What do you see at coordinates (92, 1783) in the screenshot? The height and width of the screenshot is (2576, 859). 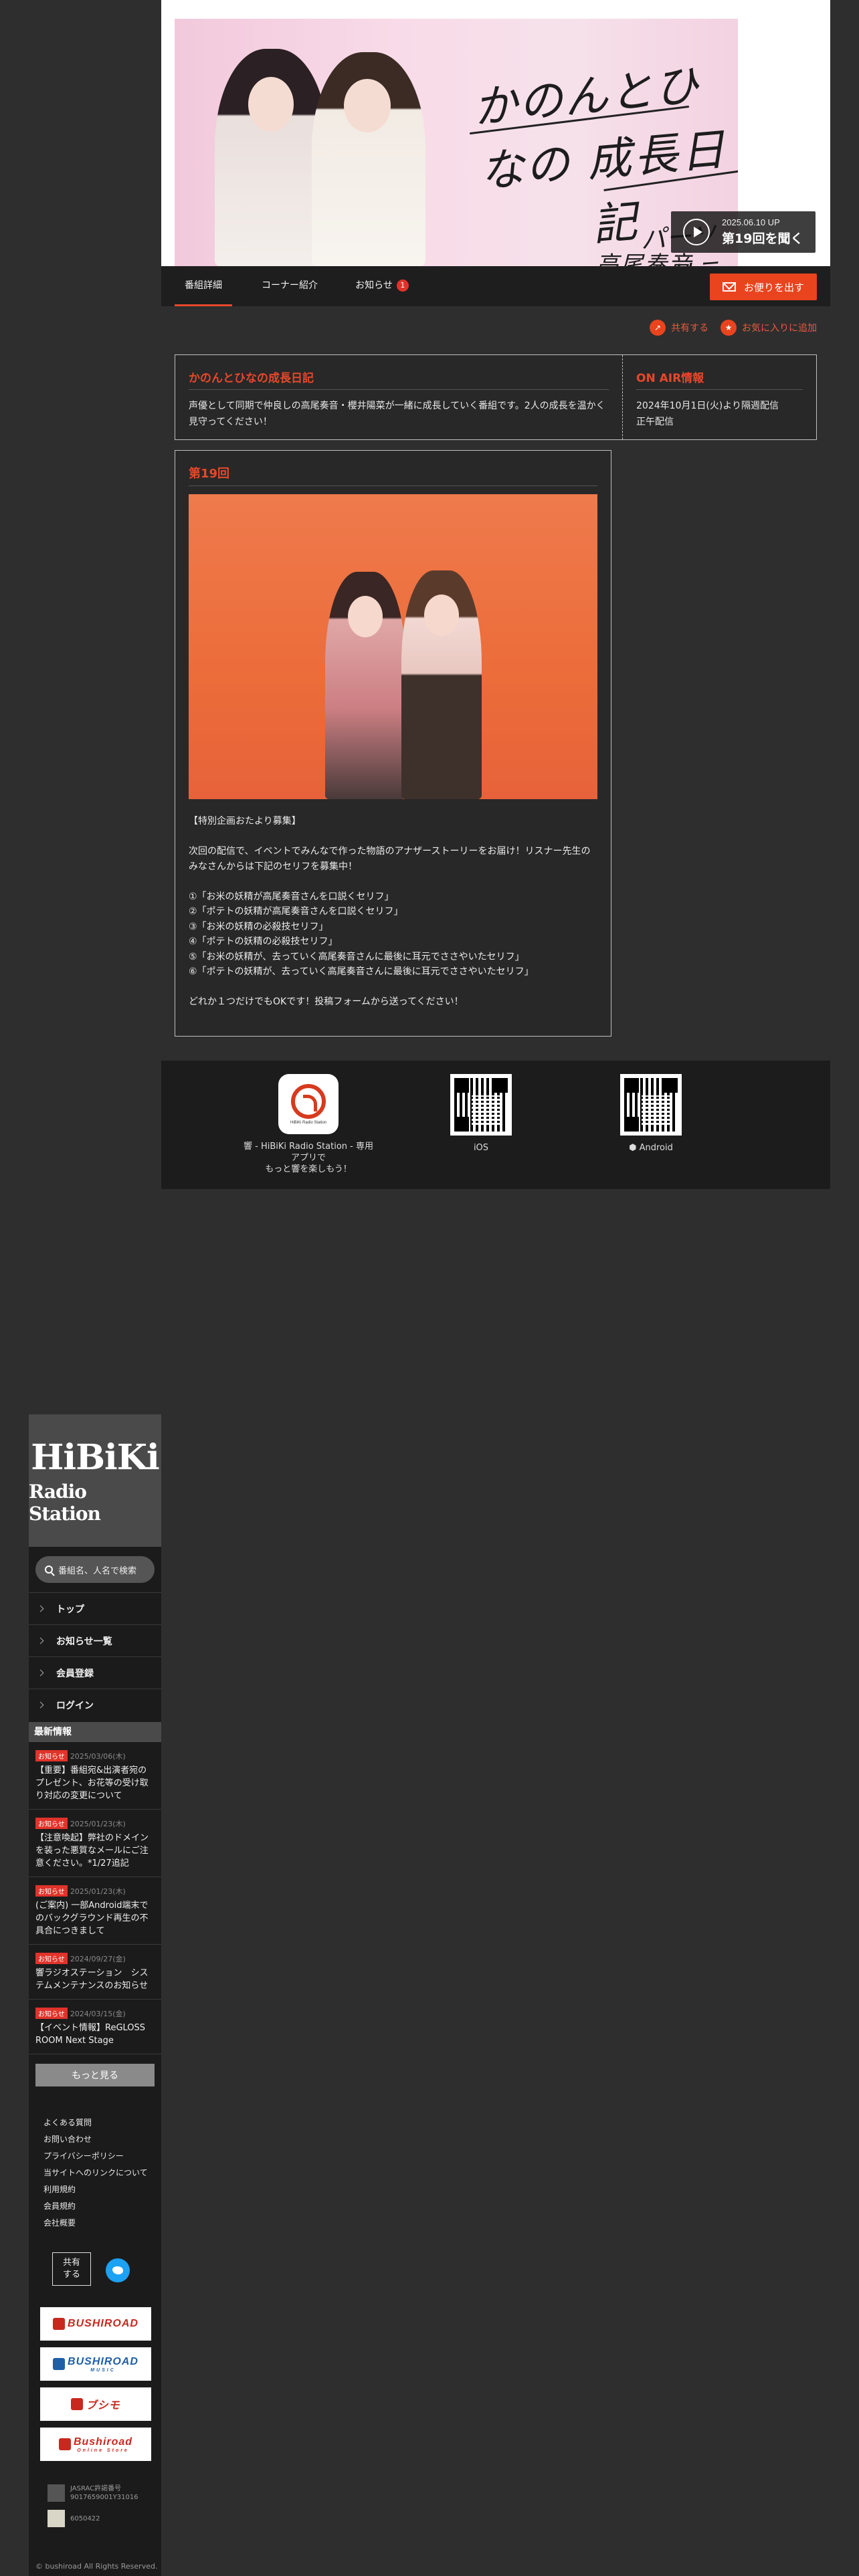 I see `news-text: 【重要】番組宛&出演者宛のプレゼント、お花等の受け取り対応の変更について` at bounding box center [92, 1783].